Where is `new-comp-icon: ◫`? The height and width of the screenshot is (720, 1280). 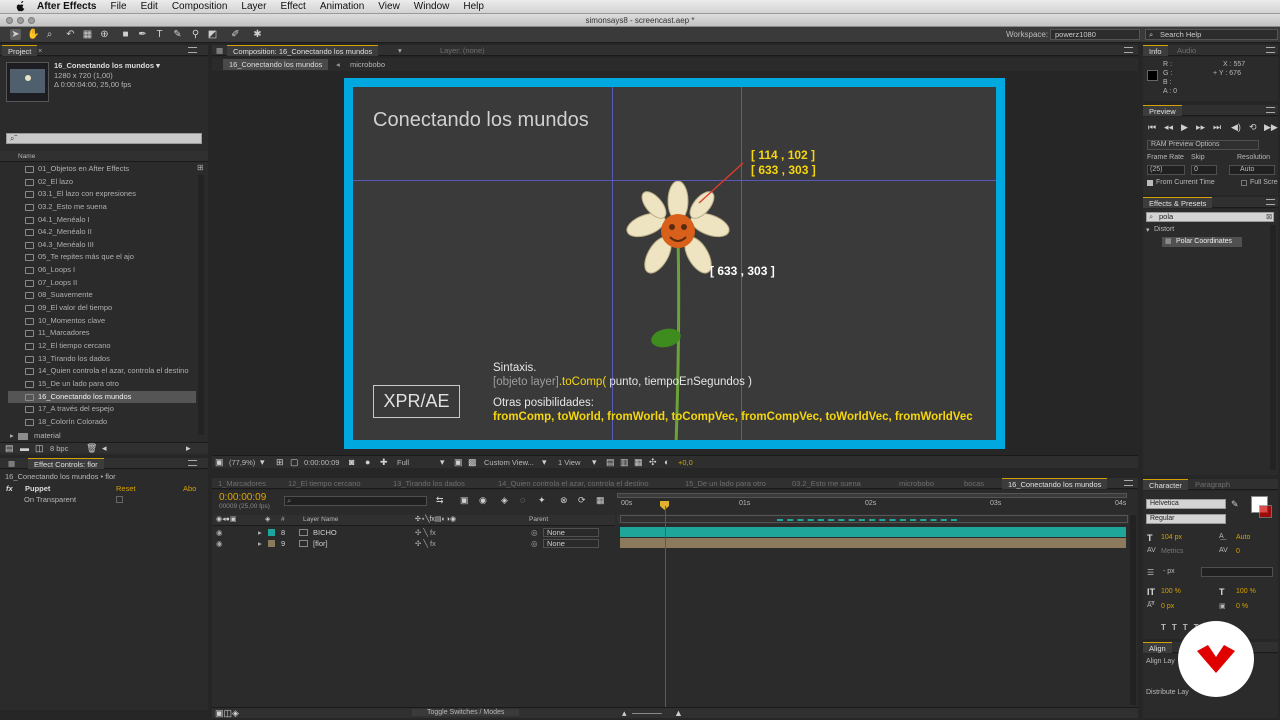 new-comp-icon: ◫ is located at coordinates (39, 448).